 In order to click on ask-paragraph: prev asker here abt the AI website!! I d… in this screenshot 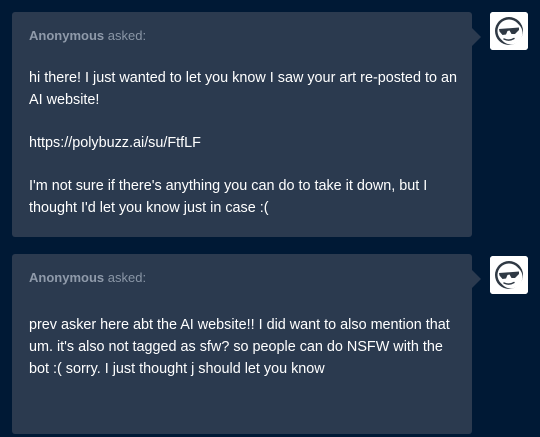, I will do `click(239, 347)`.